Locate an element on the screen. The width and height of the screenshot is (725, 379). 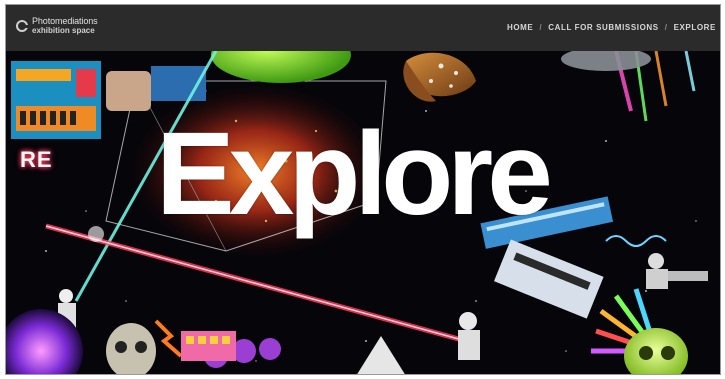
logo-line-exhibition-space: exhibition space is located at coordinates (63, 30).